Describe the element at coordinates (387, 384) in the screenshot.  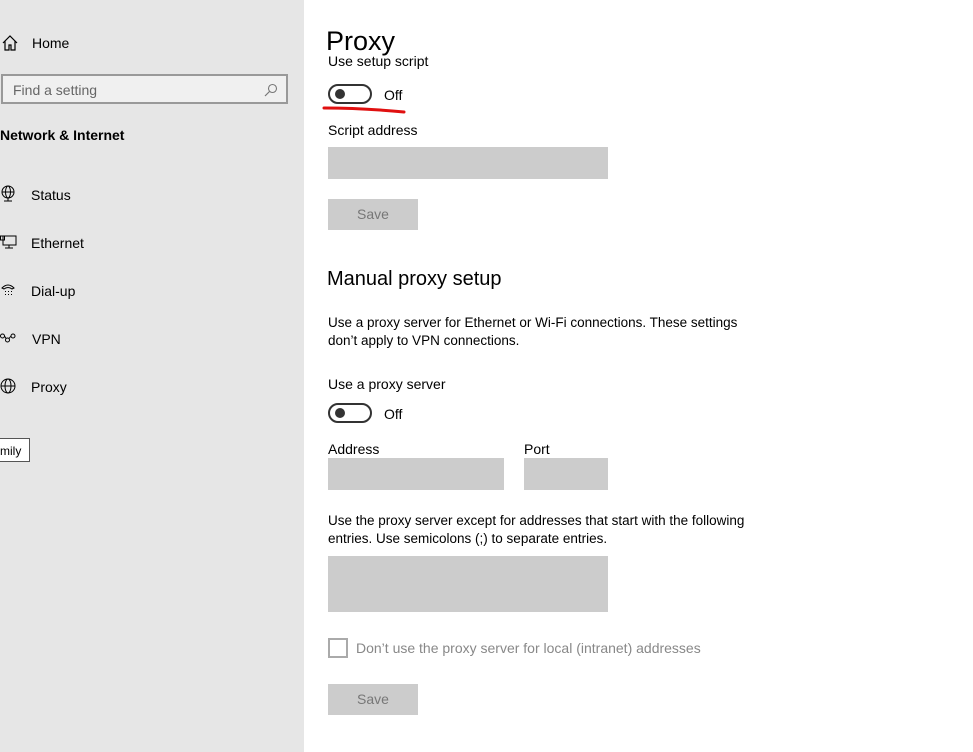
I see `use-proxy-label: Use a proxy server` at that location.